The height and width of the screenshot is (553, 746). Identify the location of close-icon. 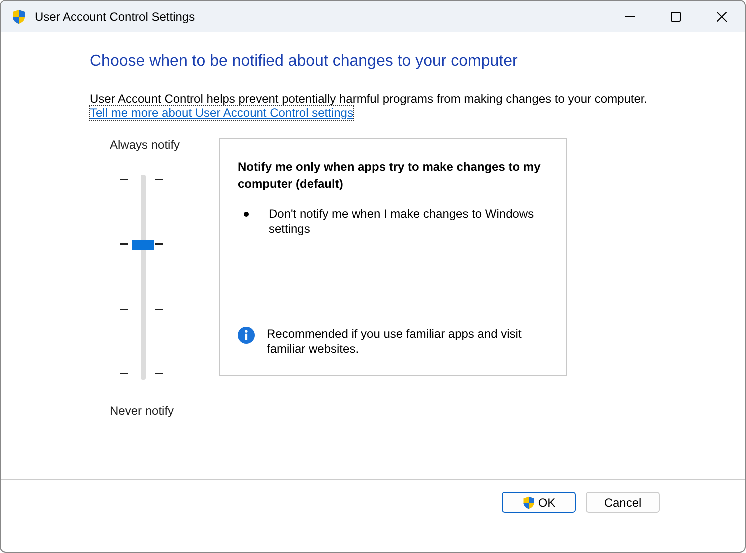
(722, 17).